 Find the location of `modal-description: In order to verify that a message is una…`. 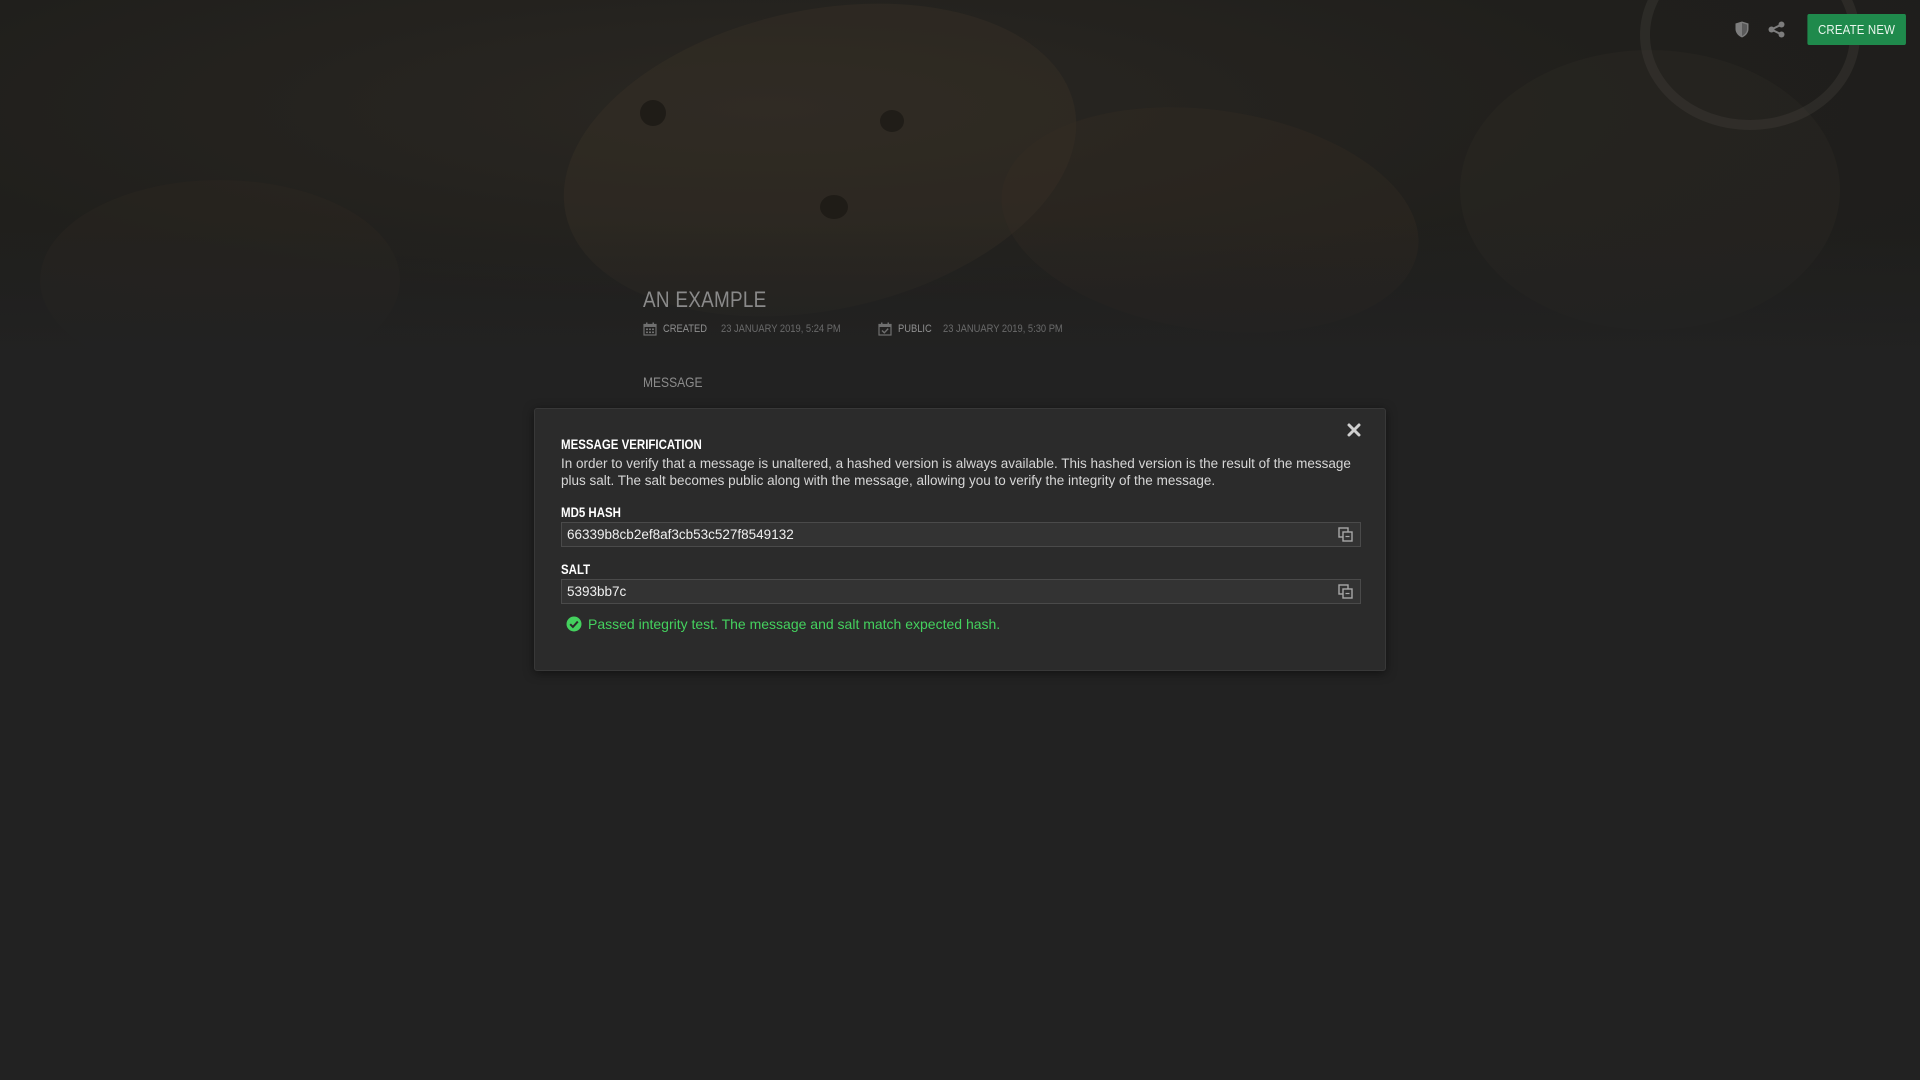

modal-description: In order to verify that a message is una… is located at coordinates (956, 472).